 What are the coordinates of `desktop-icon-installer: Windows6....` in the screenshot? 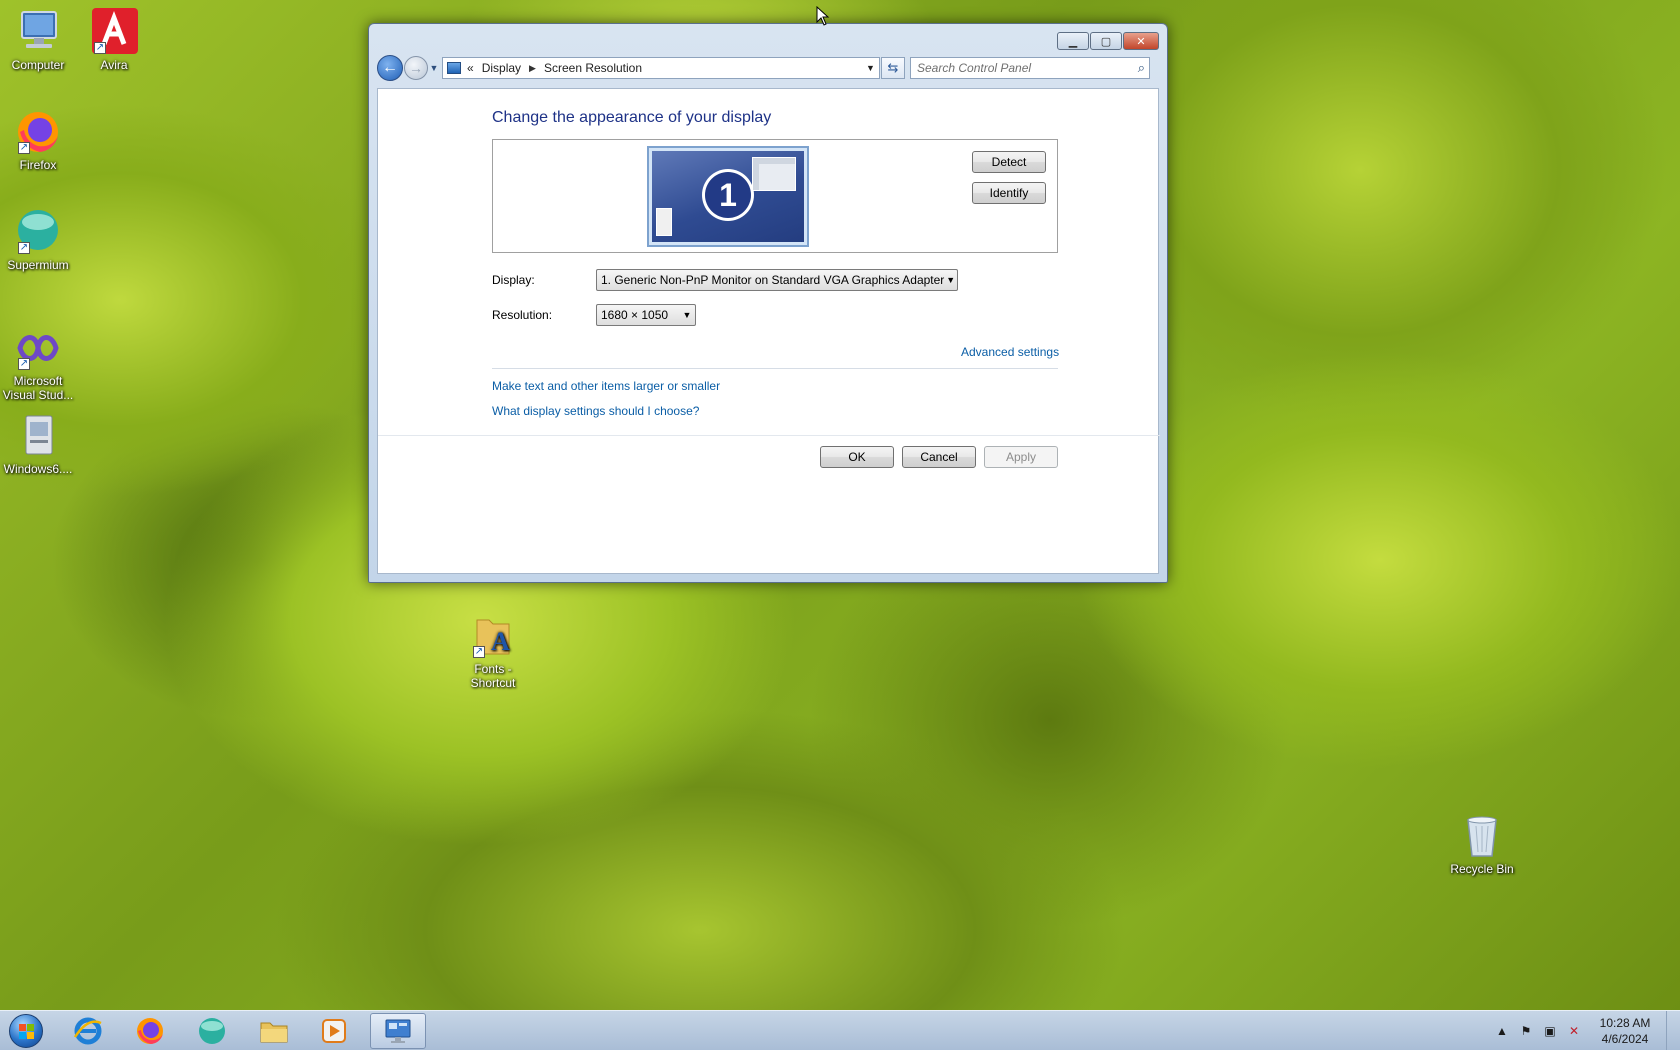 It's located at (38, 444).